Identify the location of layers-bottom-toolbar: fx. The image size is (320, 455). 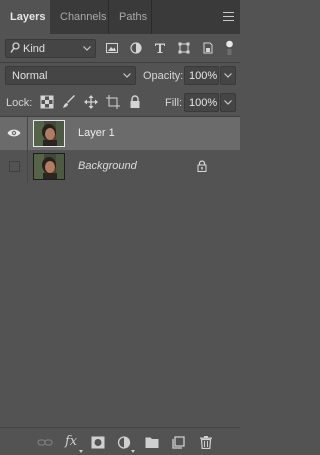
(120, 441).